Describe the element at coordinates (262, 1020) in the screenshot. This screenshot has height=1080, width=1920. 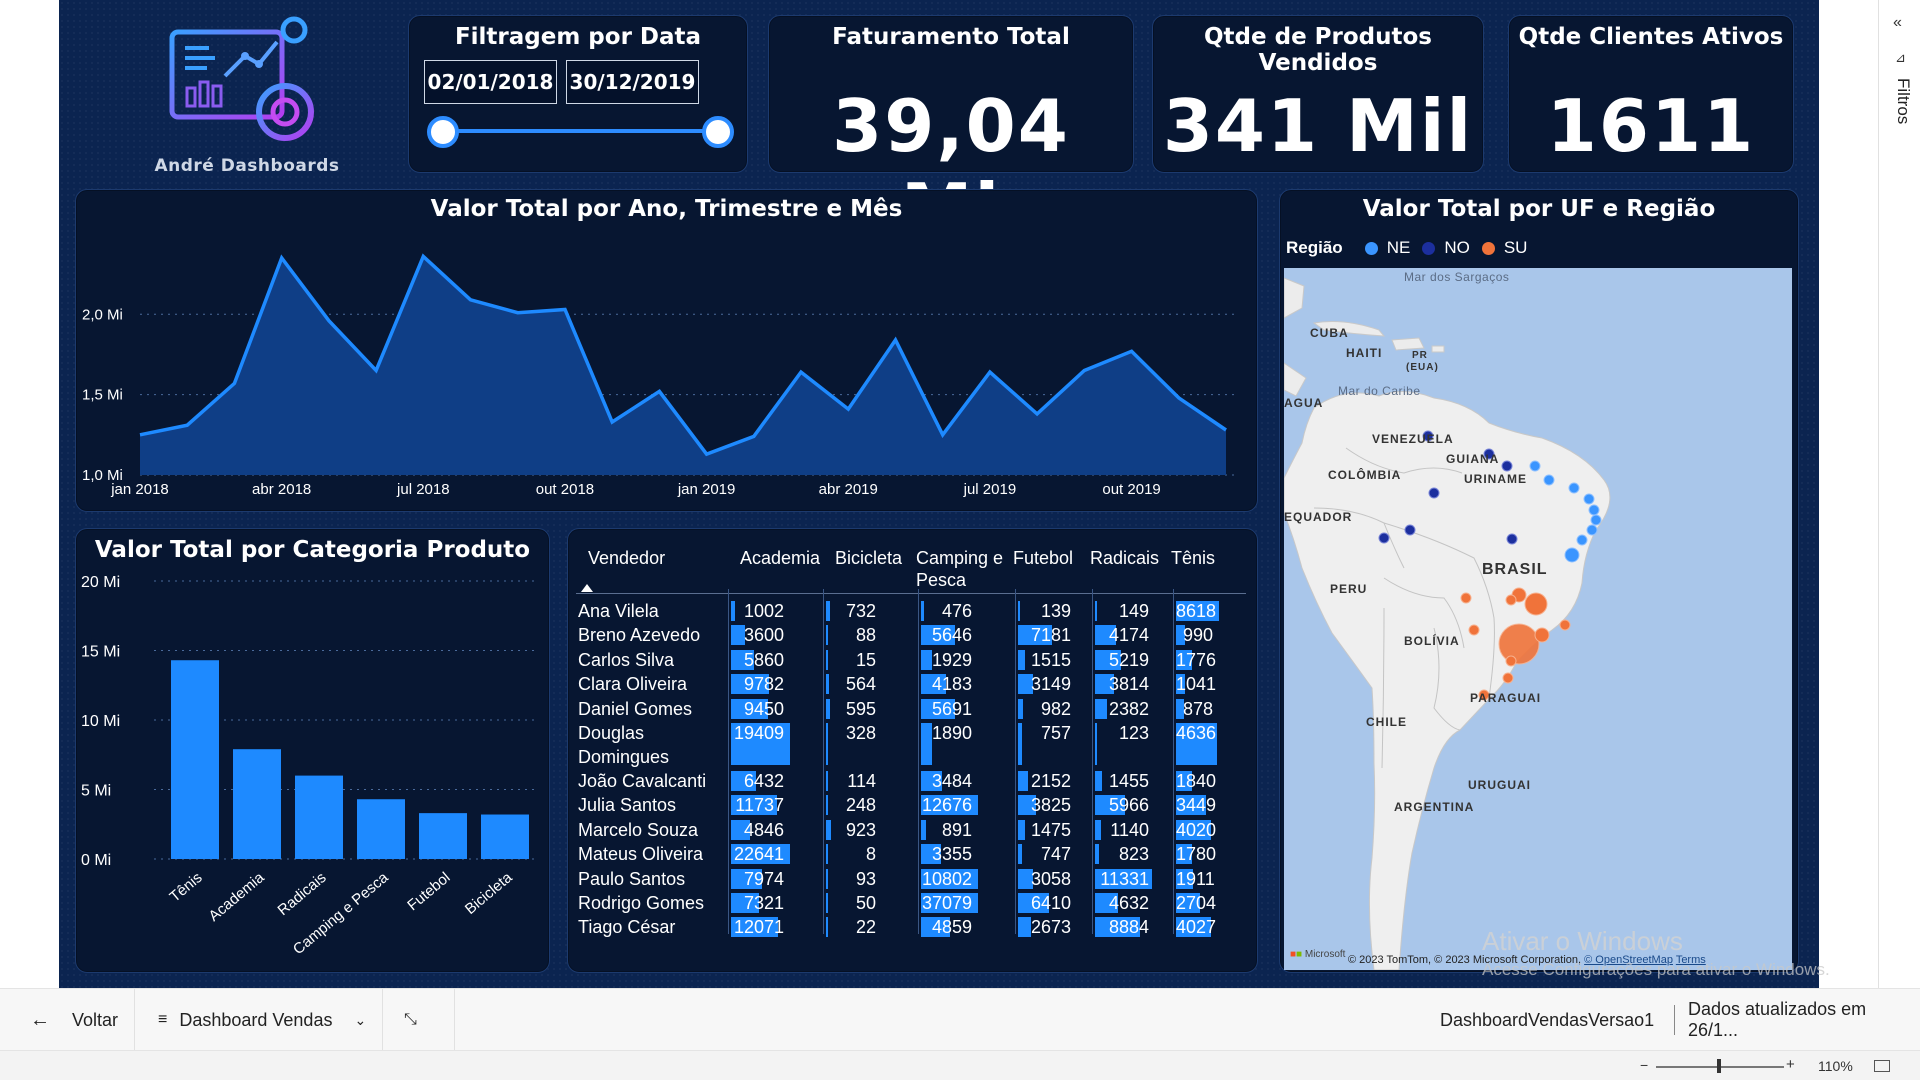
I see `page-selector: ≡ Dashboard Vendas ⌄` at that location.